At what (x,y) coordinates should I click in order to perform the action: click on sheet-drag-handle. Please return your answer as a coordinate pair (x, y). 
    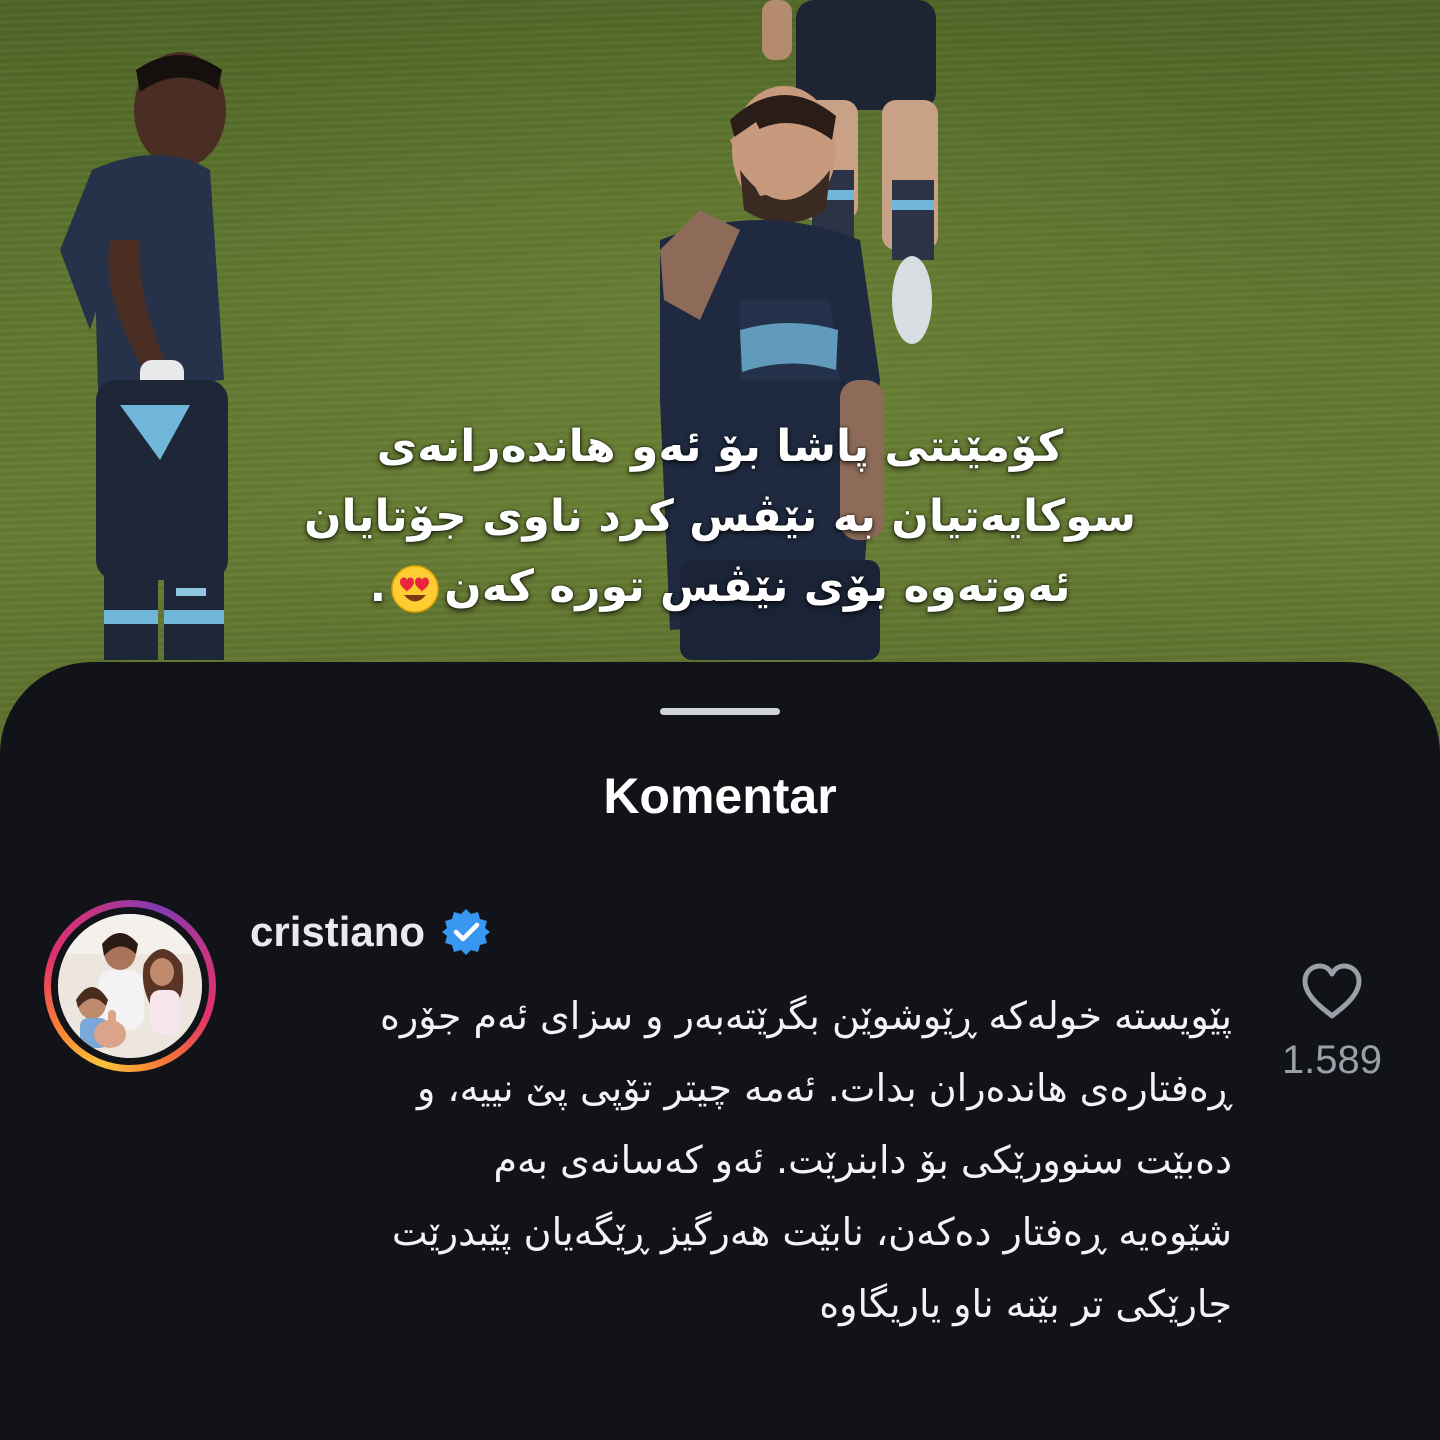
    Looking at the image, I should click on (720, 711).